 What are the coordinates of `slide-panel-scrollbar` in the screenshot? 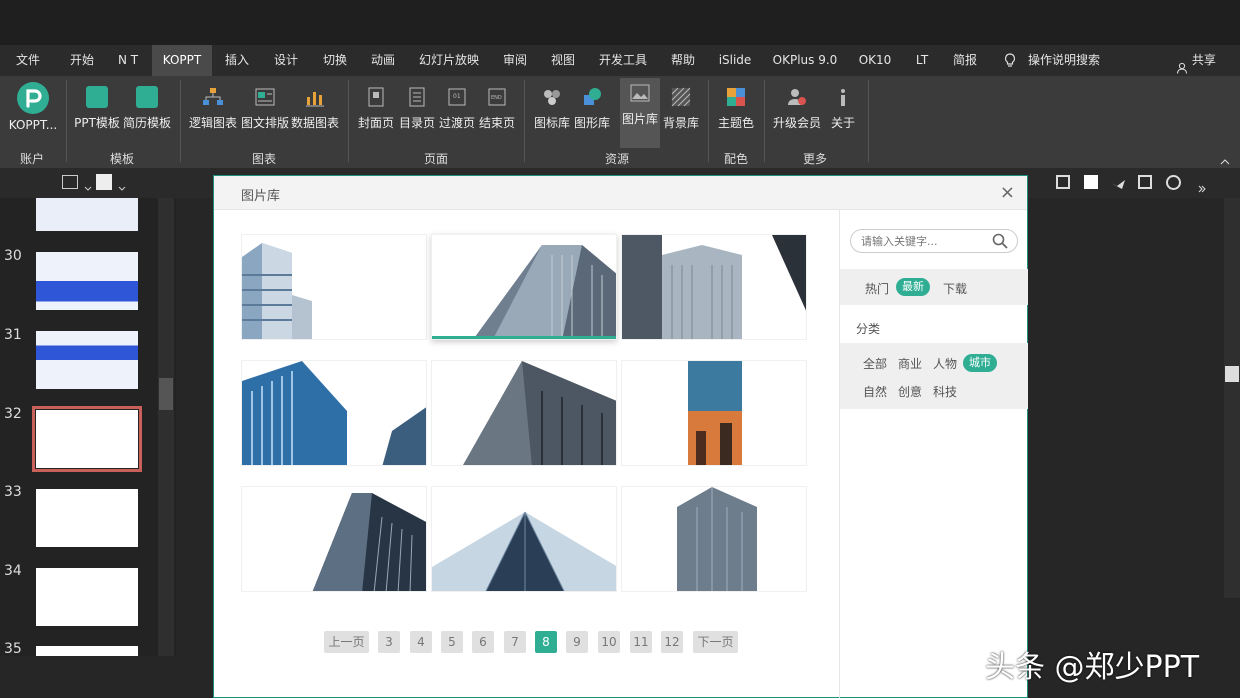 It's located at (166, 427).